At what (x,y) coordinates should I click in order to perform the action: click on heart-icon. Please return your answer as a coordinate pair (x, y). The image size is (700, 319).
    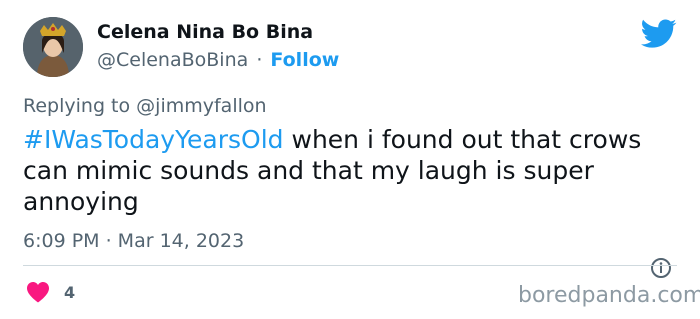
    Looking at the image, I should click on (38, 292).